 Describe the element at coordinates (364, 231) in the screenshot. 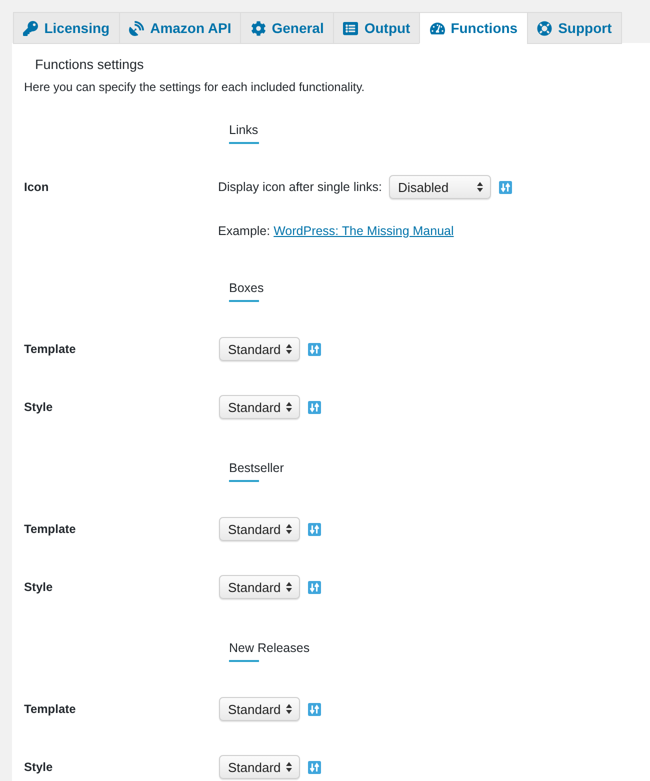

I see `example-link: WordPress: The Missing Manual` at that location.